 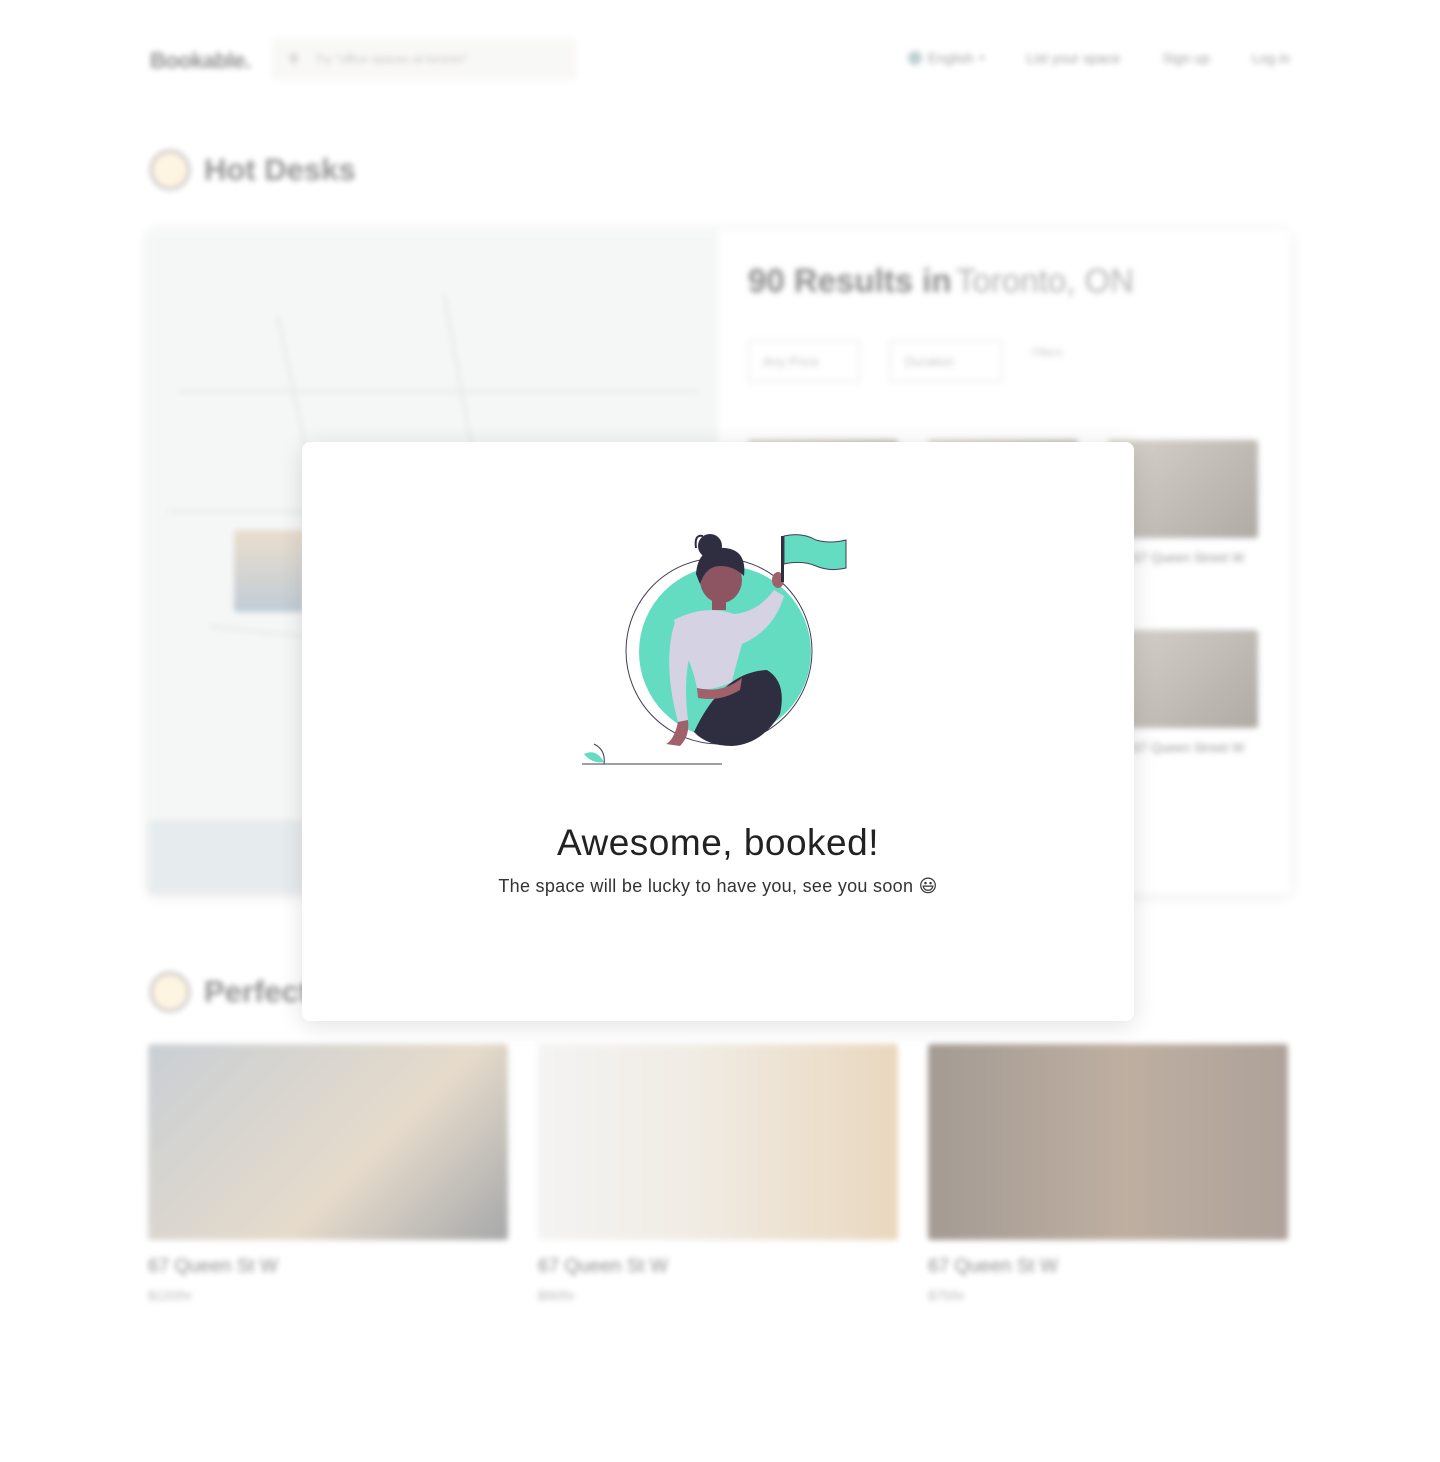 I want to click on language-selector: English ▾, so click(x=946, y=58).